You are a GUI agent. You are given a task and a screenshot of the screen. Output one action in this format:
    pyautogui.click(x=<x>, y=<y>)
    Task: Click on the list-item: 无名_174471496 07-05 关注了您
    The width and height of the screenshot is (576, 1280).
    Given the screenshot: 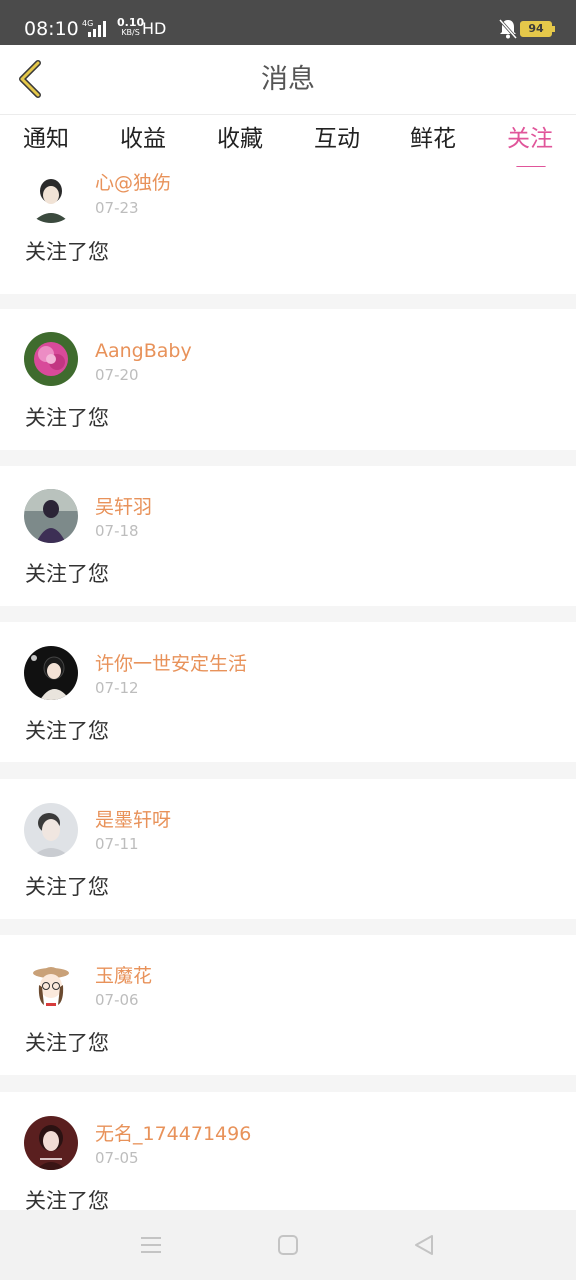 What is the action you would take?
    pyautogui.click(x=288, y=1151)
    